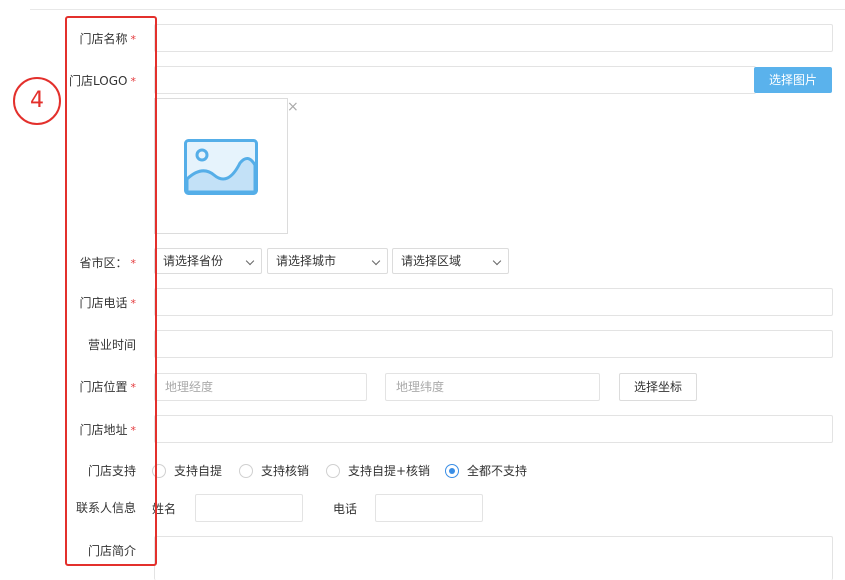 This screenshot has height=580, width=845. Describe the element at coordinates (293, 107) in the screenshot. I see `close-icon: ×` at that location.